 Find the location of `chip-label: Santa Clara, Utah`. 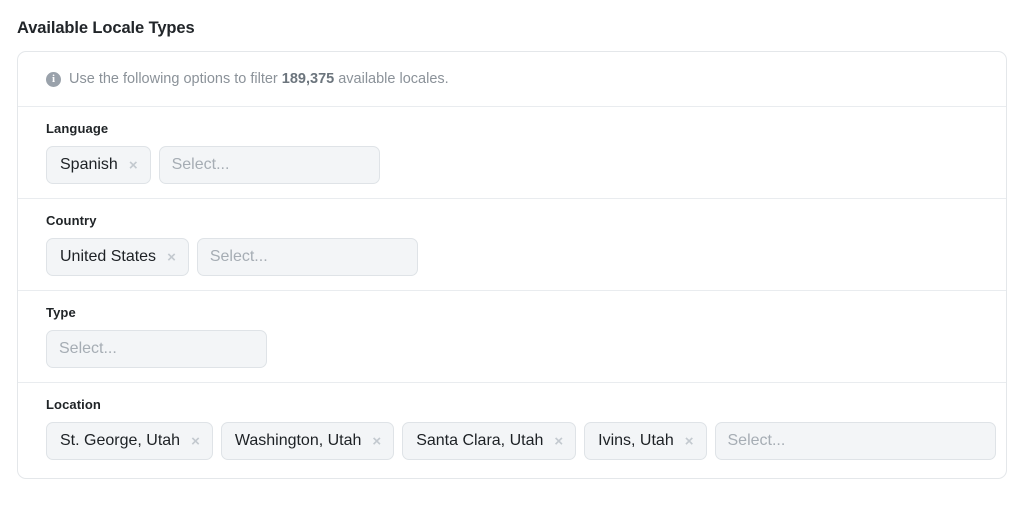

chip-label: Santa Clara, Utah is located at coordinates (480, 440).